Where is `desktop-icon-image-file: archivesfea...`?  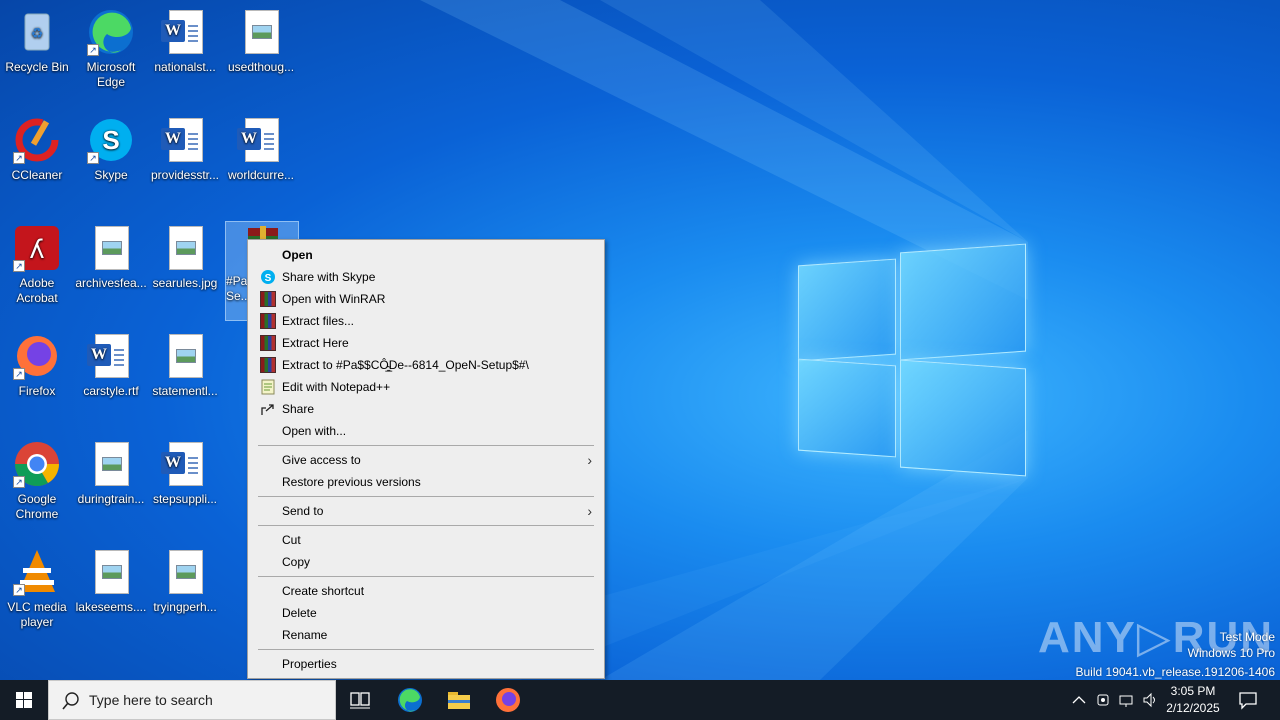
desktop-icon-image-file: archivesfea... is located at coordinates (111, 257).